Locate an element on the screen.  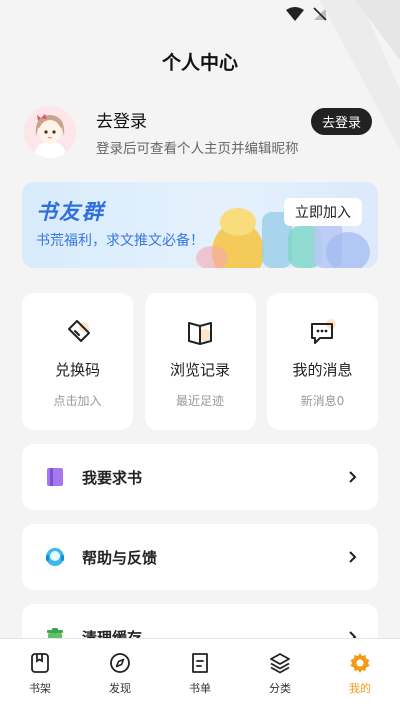
redeem-code-card: 兑换码 点击加入 is located at coordinates (77, 361).